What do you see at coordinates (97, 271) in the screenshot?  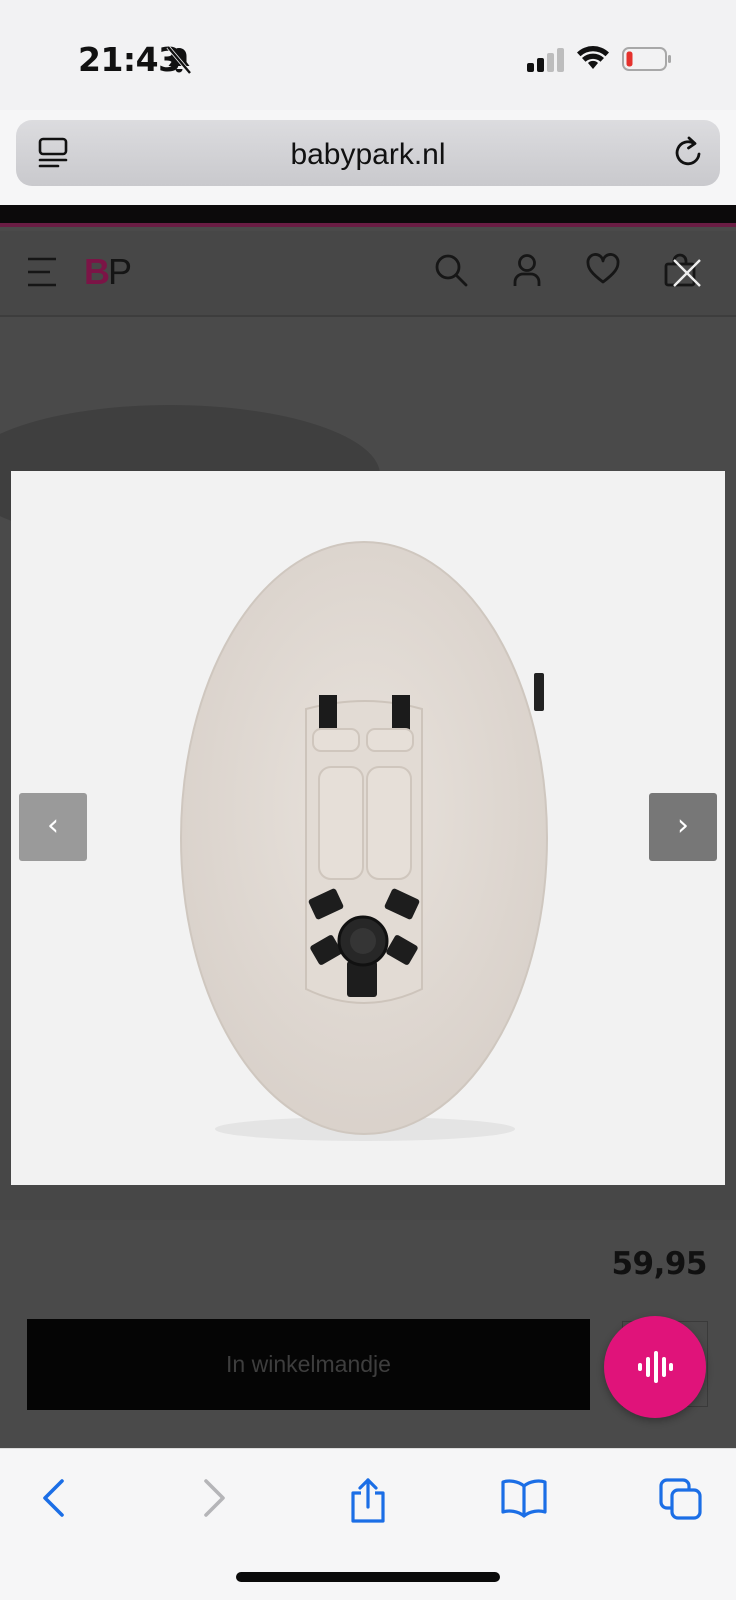 I see `logo-letter-b: B` at bounding box center [97, 271].